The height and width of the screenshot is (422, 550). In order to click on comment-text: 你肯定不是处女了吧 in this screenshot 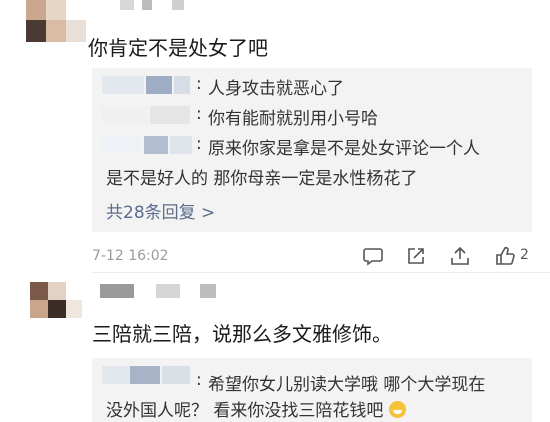, I will do `click(178, 48)`.